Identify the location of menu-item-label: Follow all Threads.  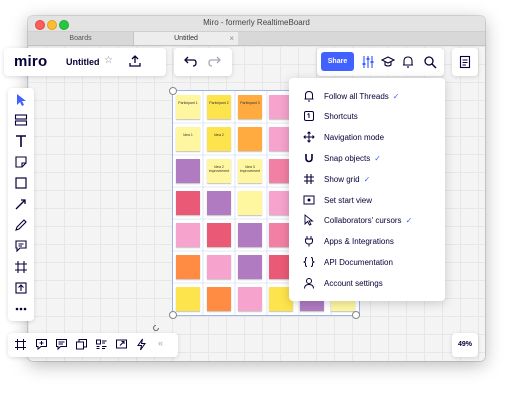
(356, 96).